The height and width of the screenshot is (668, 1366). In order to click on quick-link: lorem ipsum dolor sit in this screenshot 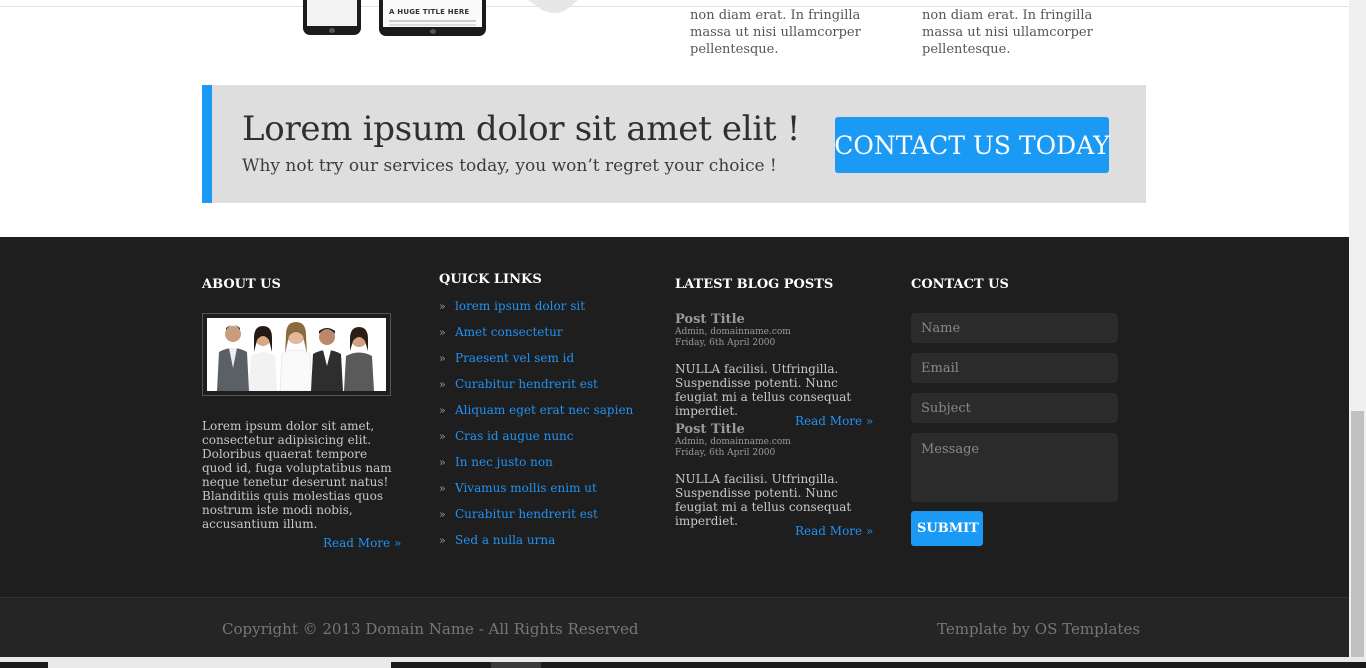, I will do `click(520, 306)`.